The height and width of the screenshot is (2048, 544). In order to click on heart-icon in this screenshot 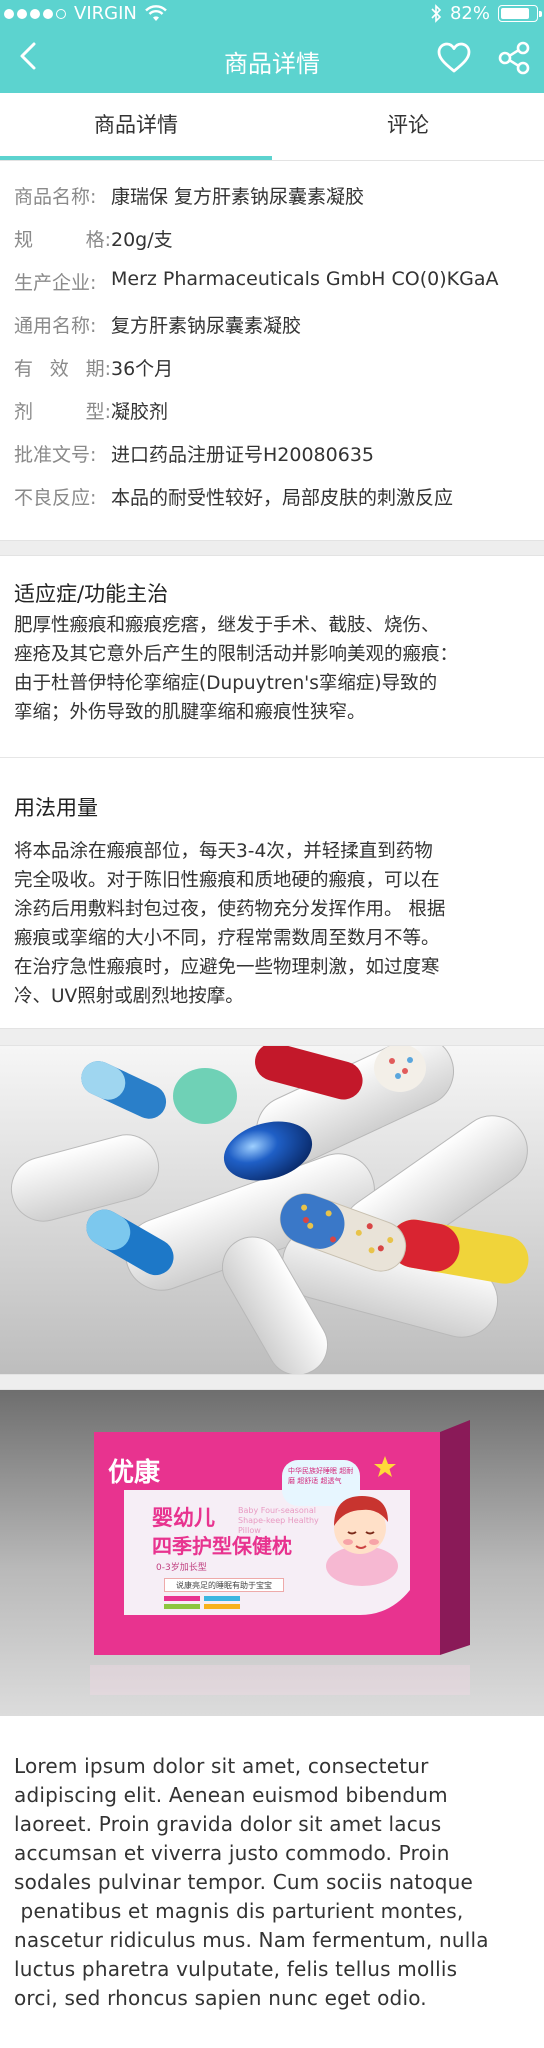, I will do `click(454, 57)`.